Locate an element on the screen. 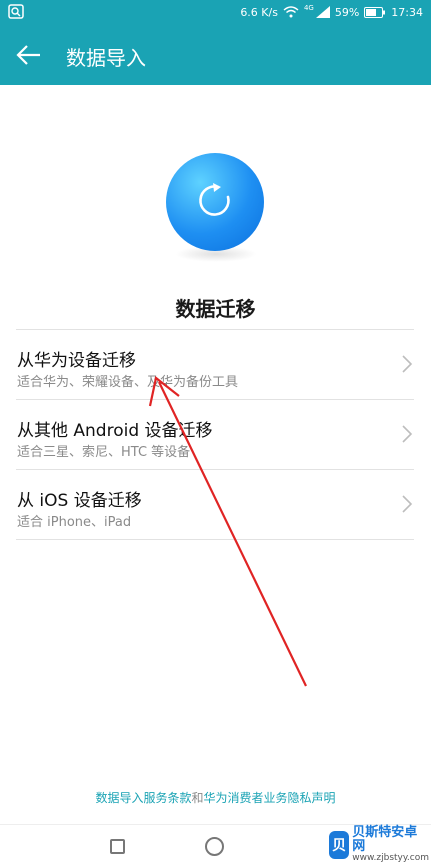 The image size is (431, 866). privacy-link: 华为消费者业务隐私声明 is located at coordinates (270, 798).